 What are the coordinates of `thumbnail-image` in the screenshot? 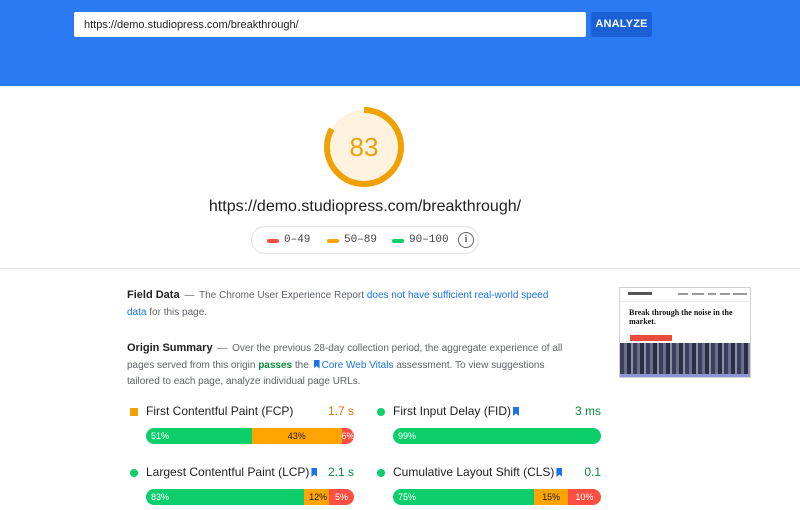 It's located at (685, 360).